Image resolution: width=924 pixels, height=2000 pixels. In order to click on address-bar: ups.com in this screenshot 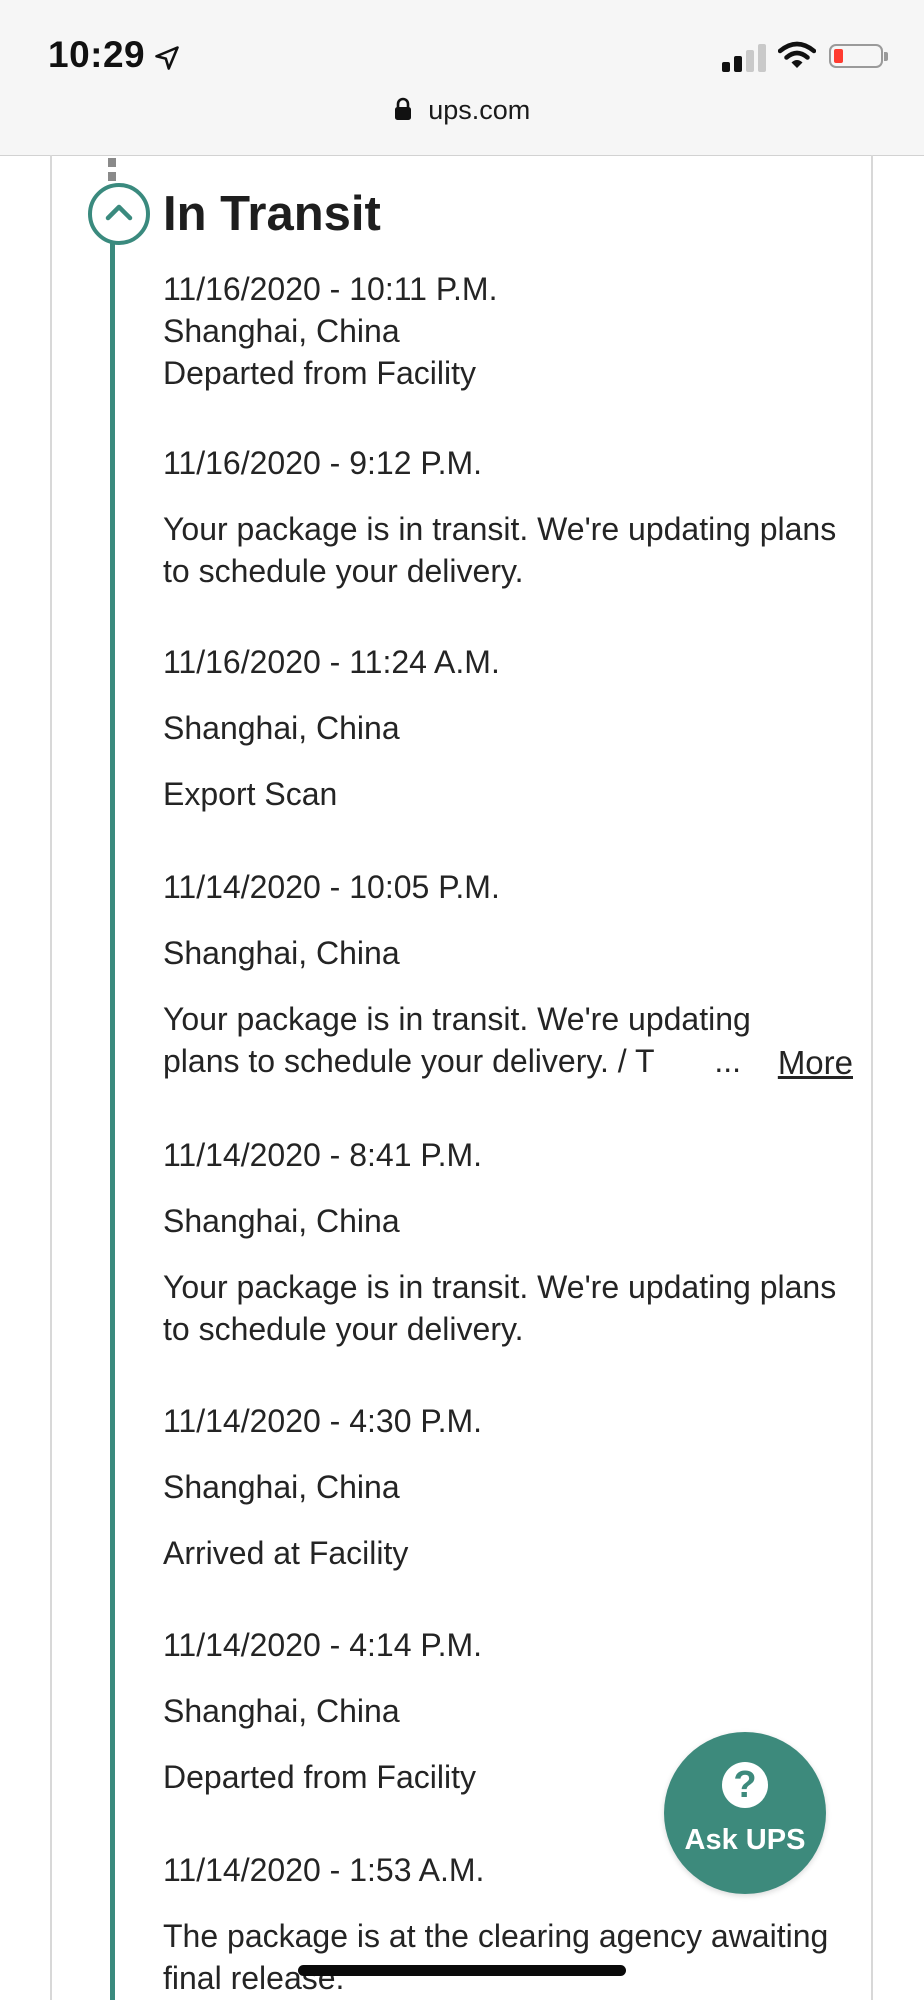, I will do `click(462, 117)`.